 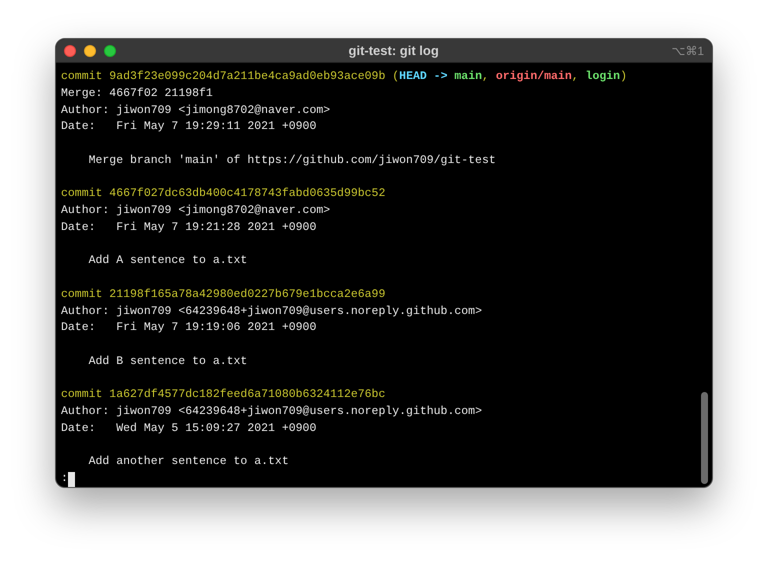 I want to click on tab-shortcut: ⌥⌘1, so click(x=687, y=51).